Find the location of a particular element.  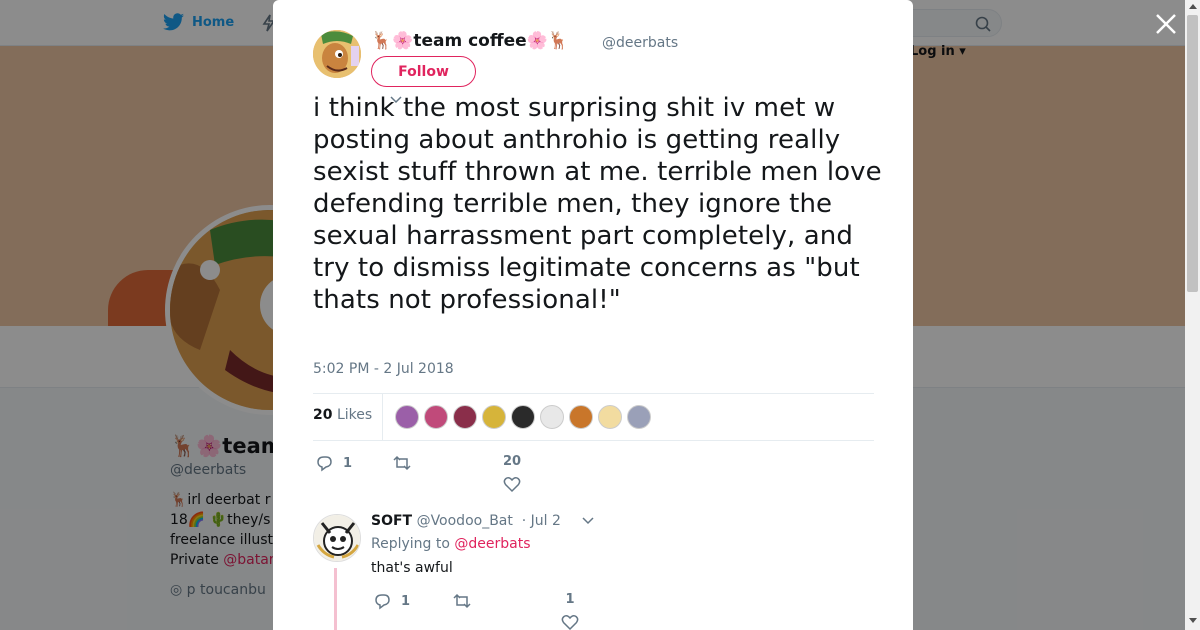

tweet-actions: 1 20 is located at coordinates (593, 475).